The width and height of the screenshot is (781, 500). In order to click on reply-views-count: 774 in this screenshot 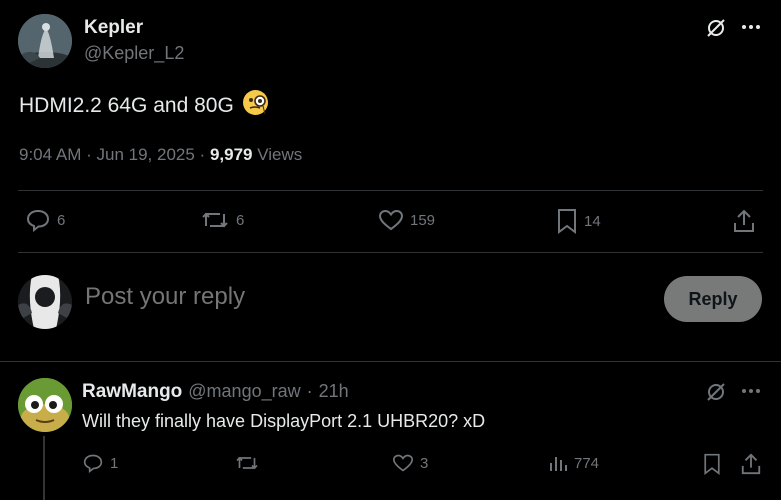, I will do `click(587, 463)`.